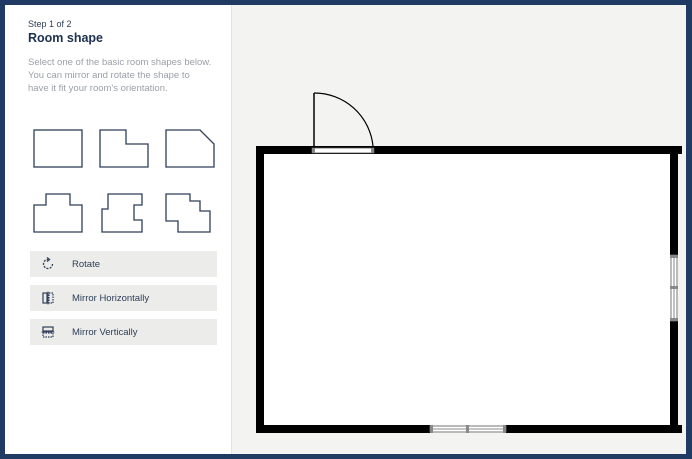  I want to click on mirror-vertically-button: Mirror Vertically, so click(123, 332).